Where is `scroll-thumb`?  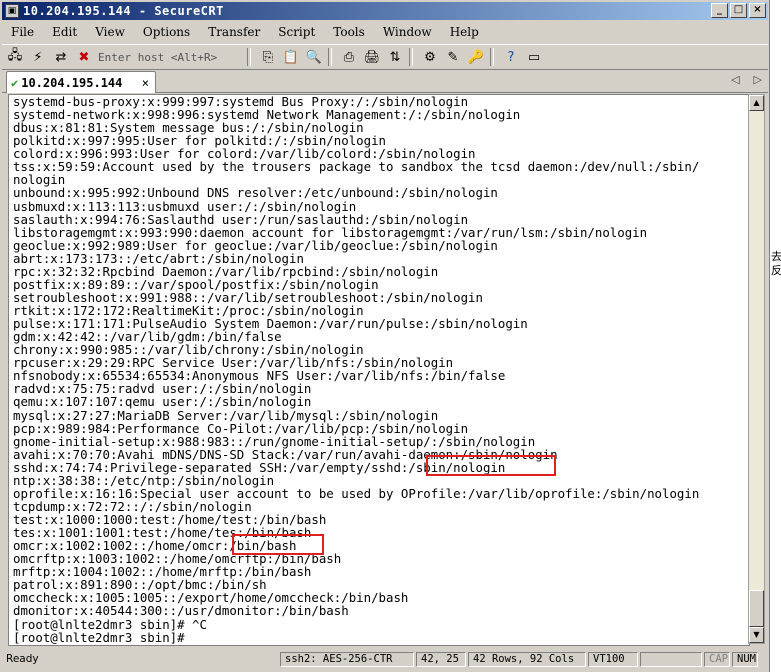
scroll-thumb is located at coordinates (756, 608).